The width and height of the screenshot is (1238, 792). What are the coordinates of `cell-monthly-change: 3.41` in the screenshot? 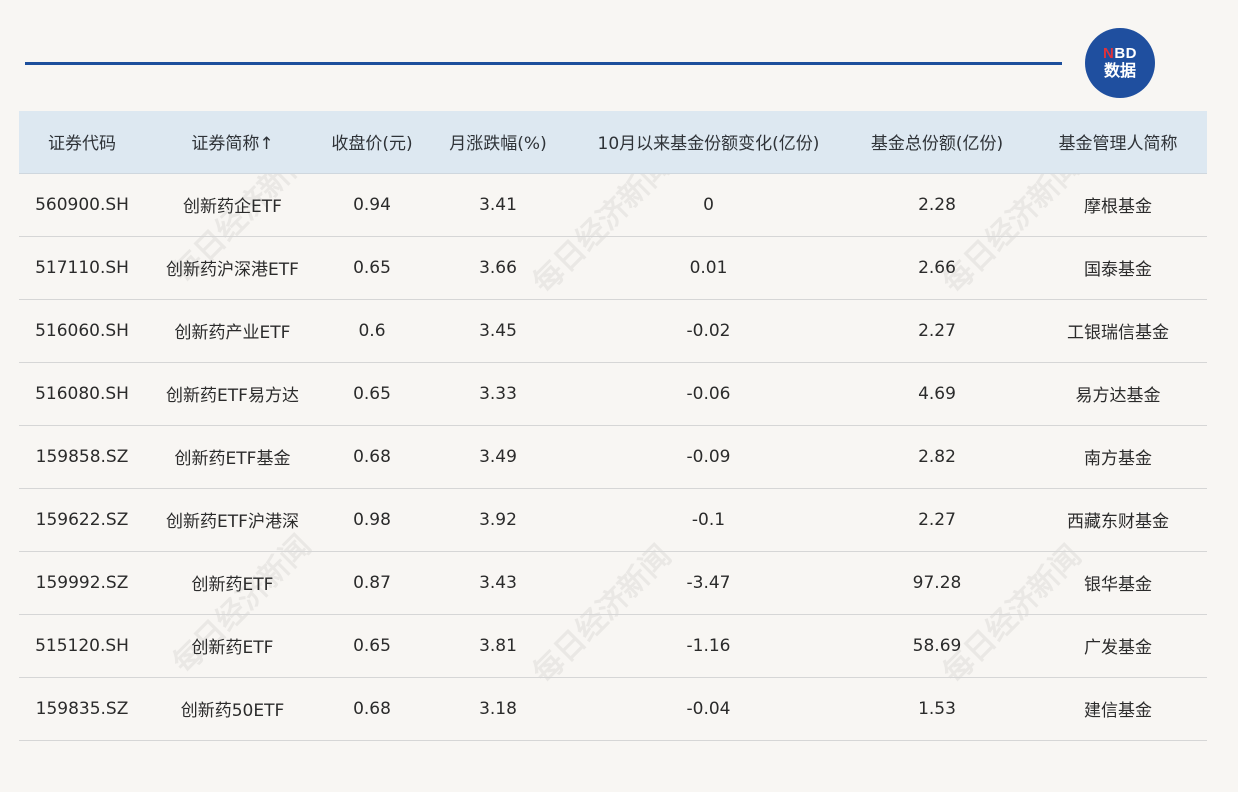 It's located at (498, 205).